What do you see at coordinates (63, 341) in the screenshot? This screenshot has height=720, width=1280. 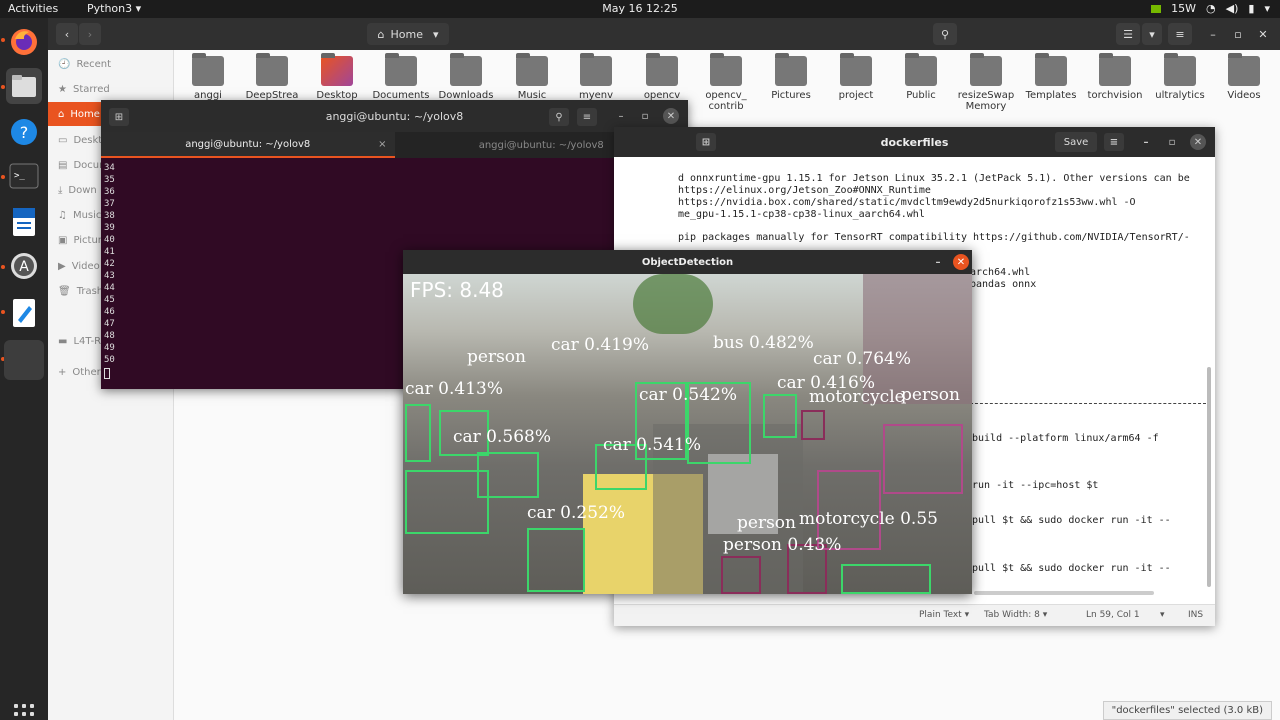 I see `drive-icon: ▬` at bounding box center [63, 341].